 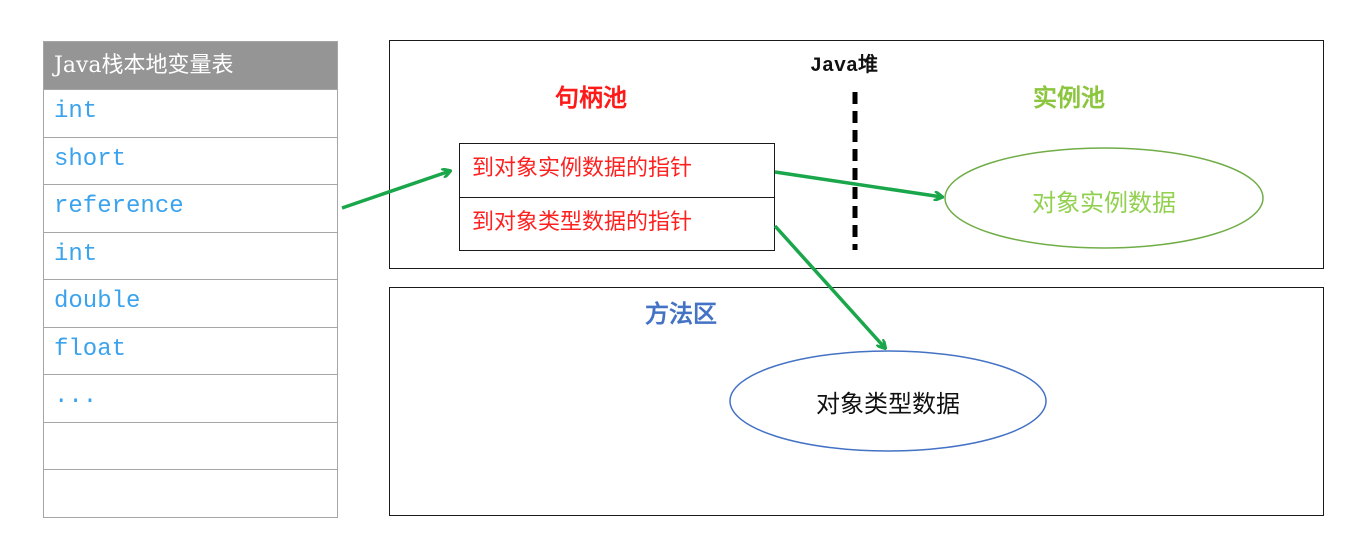 I want to click on reference-to-handle-arrow, so click(x=395, y=190).